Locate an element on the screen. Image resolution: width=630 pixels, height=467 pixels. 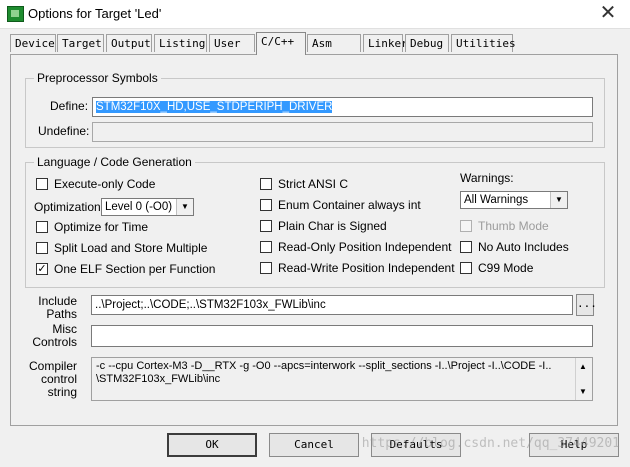
plain-char-label: Plain Char is Signed is located at coordinates (332, 226).